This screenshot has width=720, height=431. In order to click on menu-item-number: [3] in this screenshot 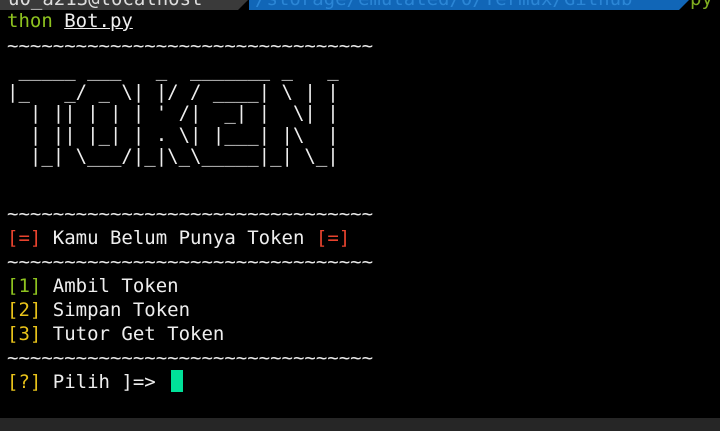, I will do `click(24, 334)`.